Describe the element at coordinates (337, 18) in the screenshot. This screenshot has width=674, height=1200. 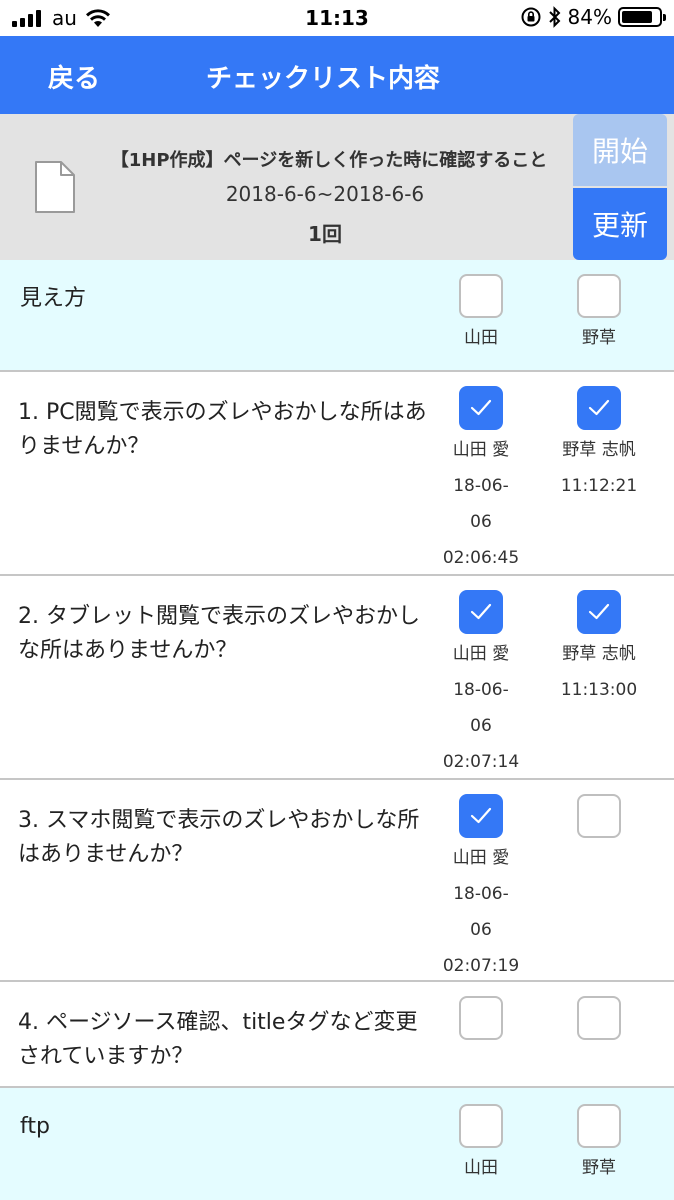
I see `status-bar: au 11:13 84%` at that location.